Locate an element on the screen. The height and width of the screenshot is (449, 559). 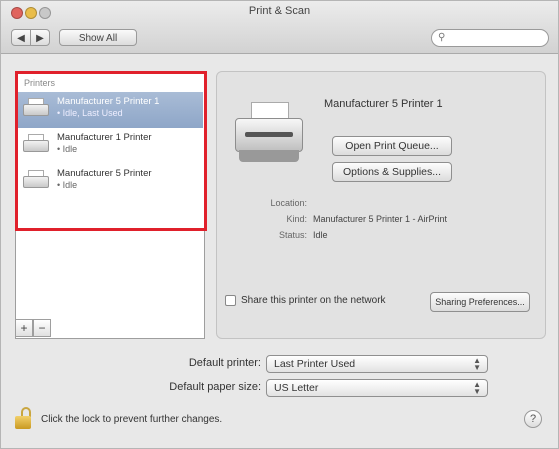
lock-icon is located at coordinates (24, 418).